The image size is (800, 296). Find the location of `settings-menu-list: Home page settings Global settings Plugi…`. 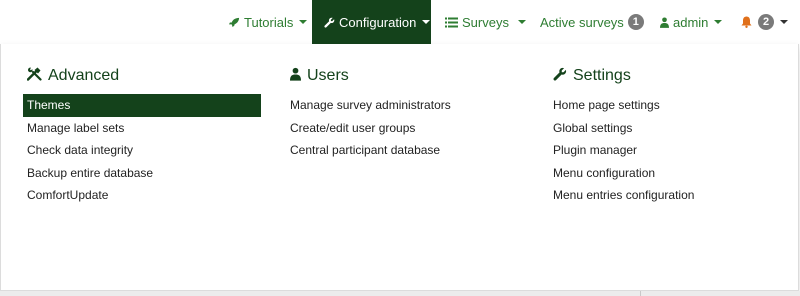

settings-menu-list: Home page settings Global settings Plugi… is located at coordinates (668, 150).